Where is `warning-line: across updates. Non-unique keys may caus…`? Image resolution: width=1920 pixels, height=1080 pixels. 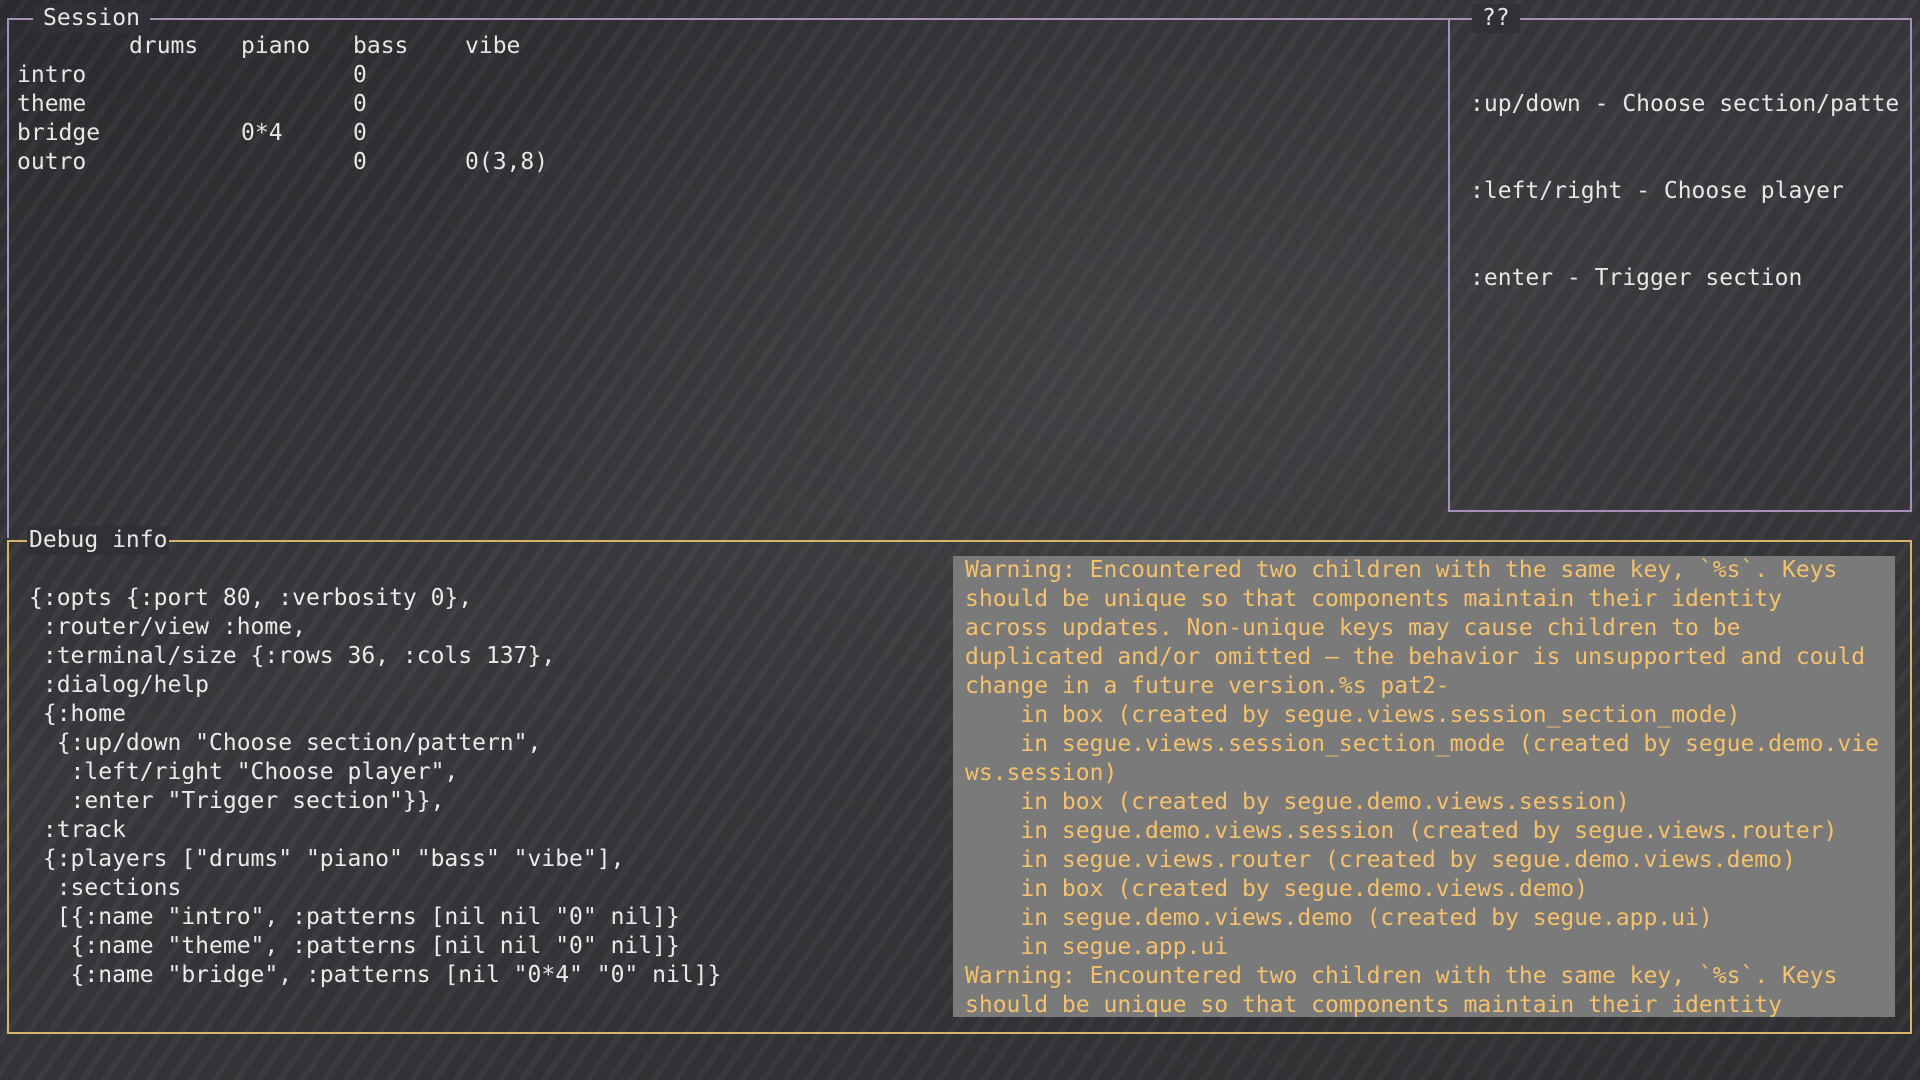 warning-line: across updates. Non-unique keys may caus… is located at coordinates (1353, 628).